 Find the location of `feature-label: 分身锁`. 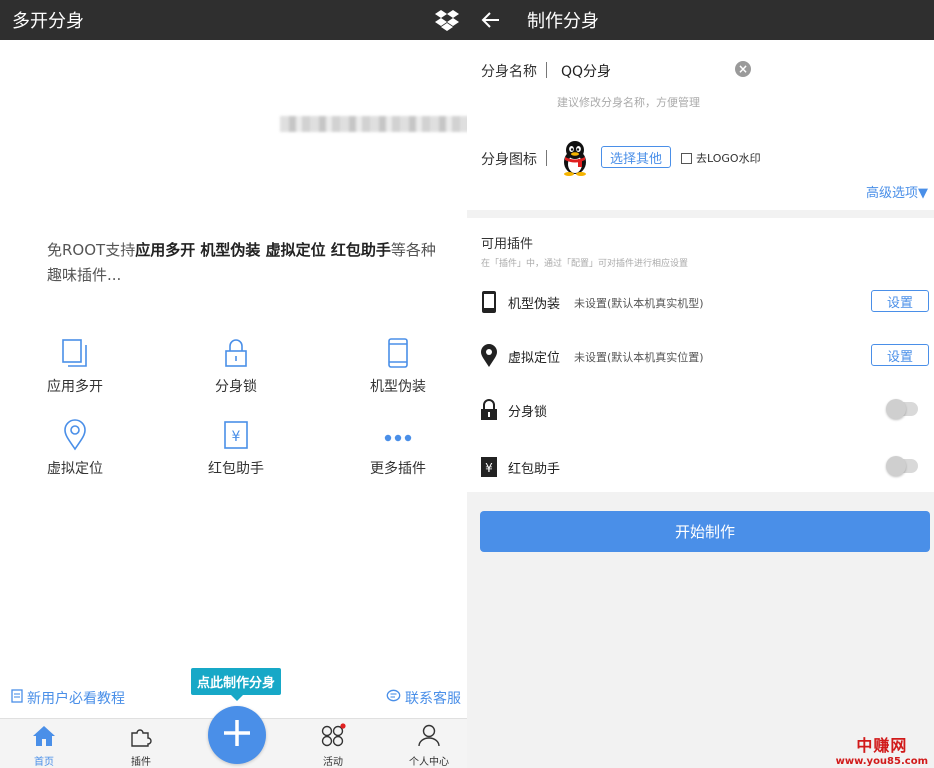

feature-label: 分身锁 is located at coordinates (236, 387).